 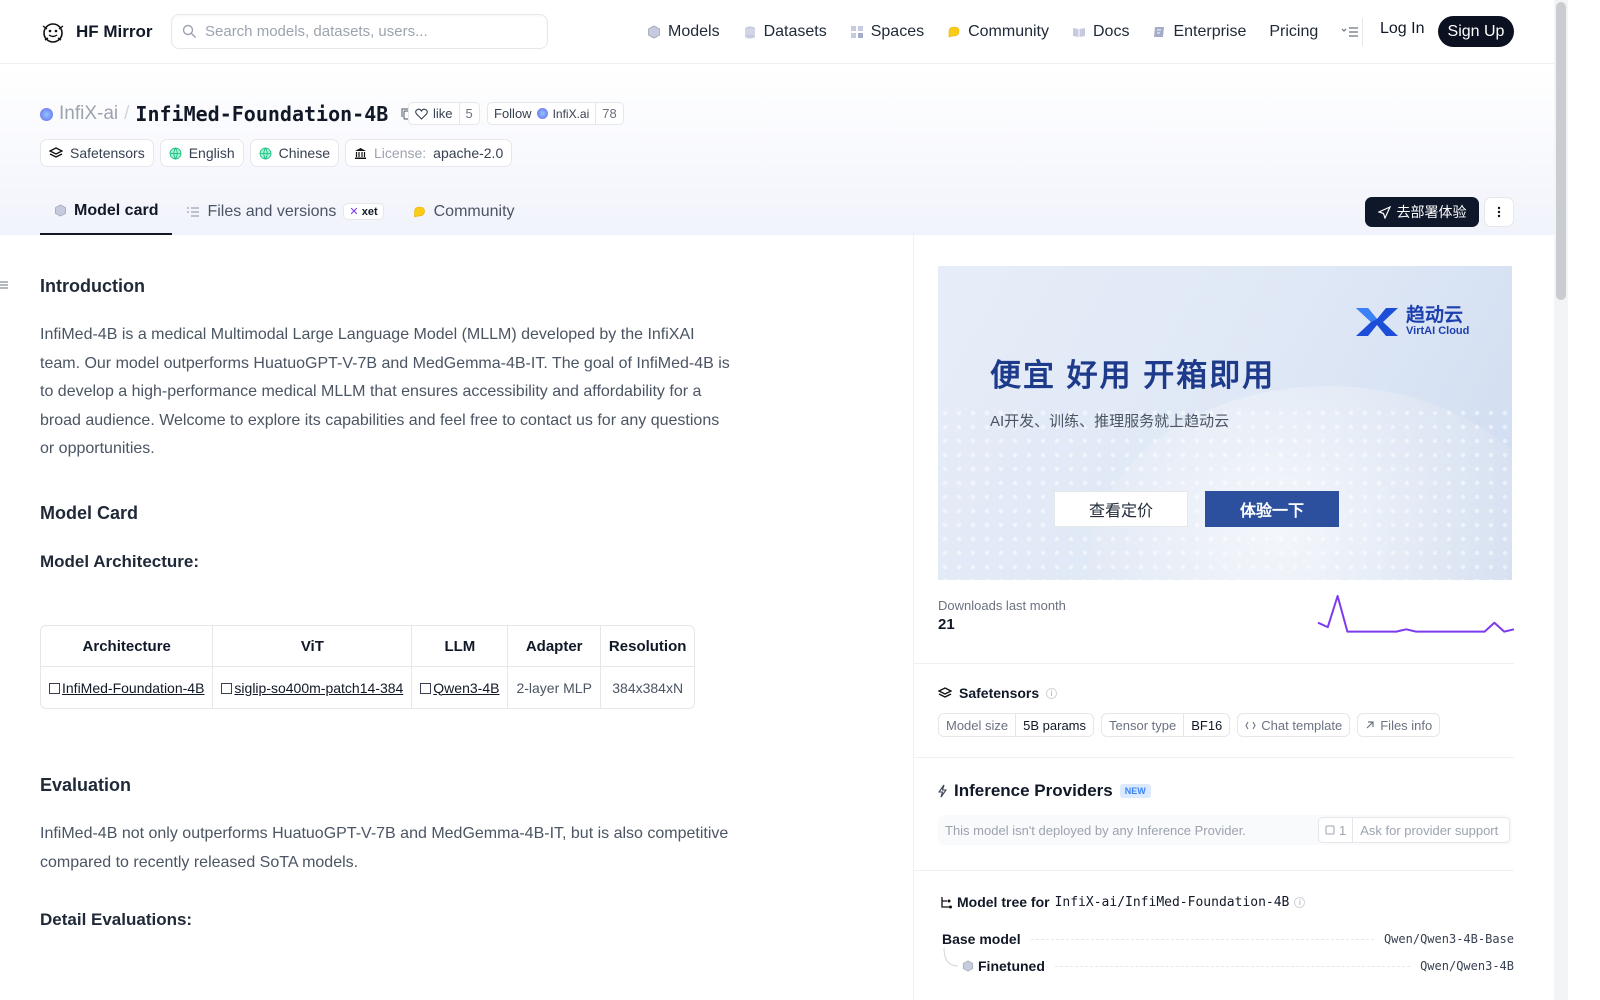 I want to click on tab-community-label: Community, so click(x=474, y=211).